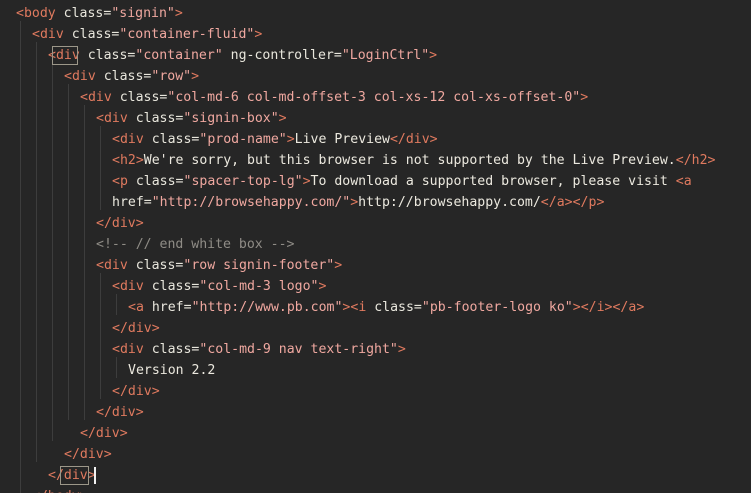  What do you see at coordinates (95, 475) in the screenshot?
I see `text-cursor` at bounding box center [95, 475].